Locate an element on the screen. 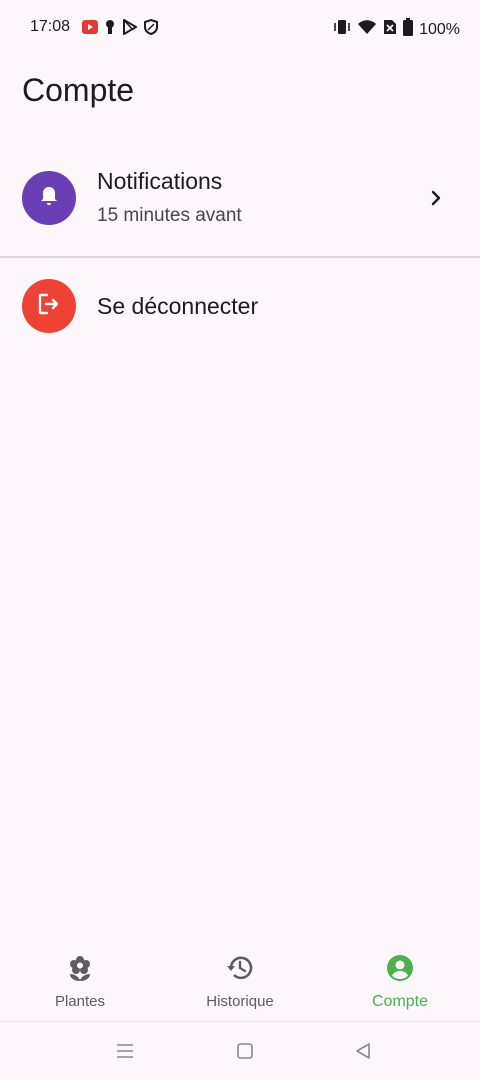  battery-icon is located at coordinates (408, 29).